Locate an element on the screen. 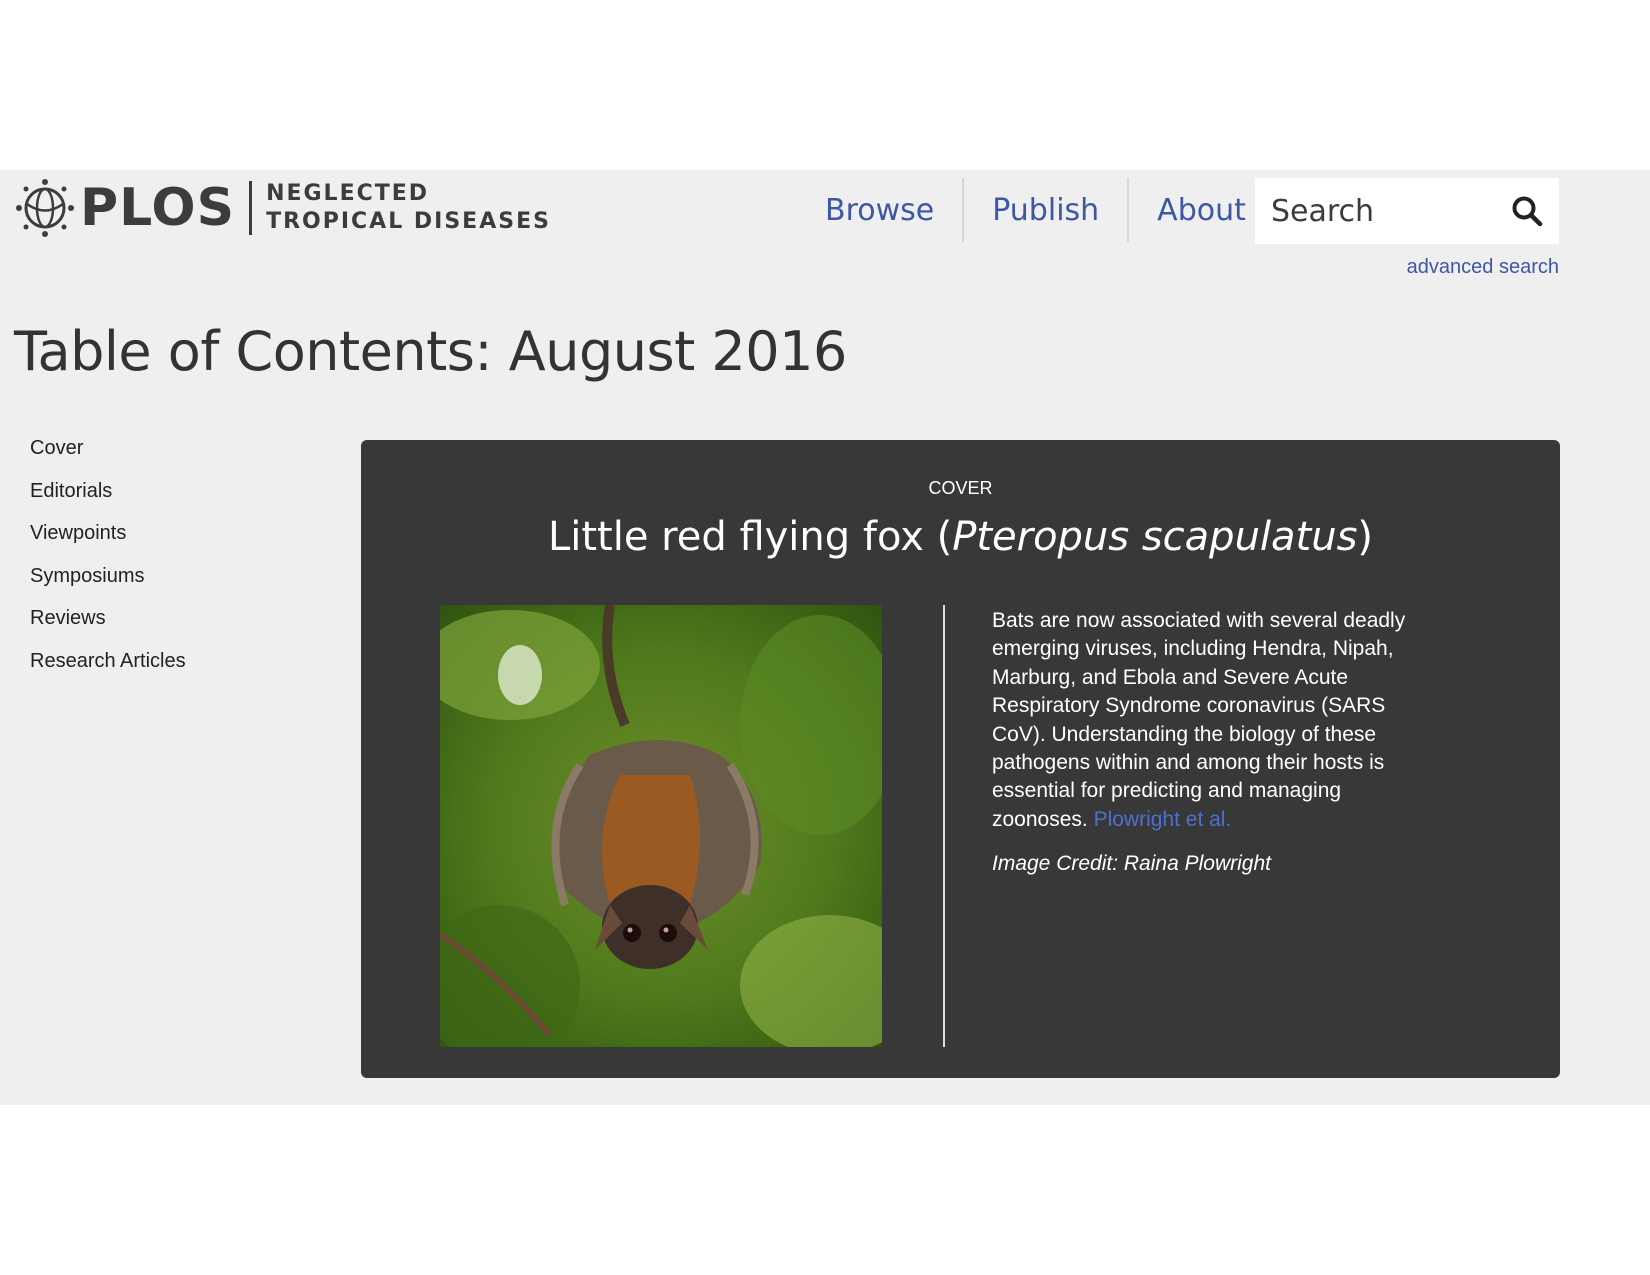 The image size is (1650, 1275). cover-image-credit: Image Credit: Raina Plowright is located at coordinates (1131, 863).